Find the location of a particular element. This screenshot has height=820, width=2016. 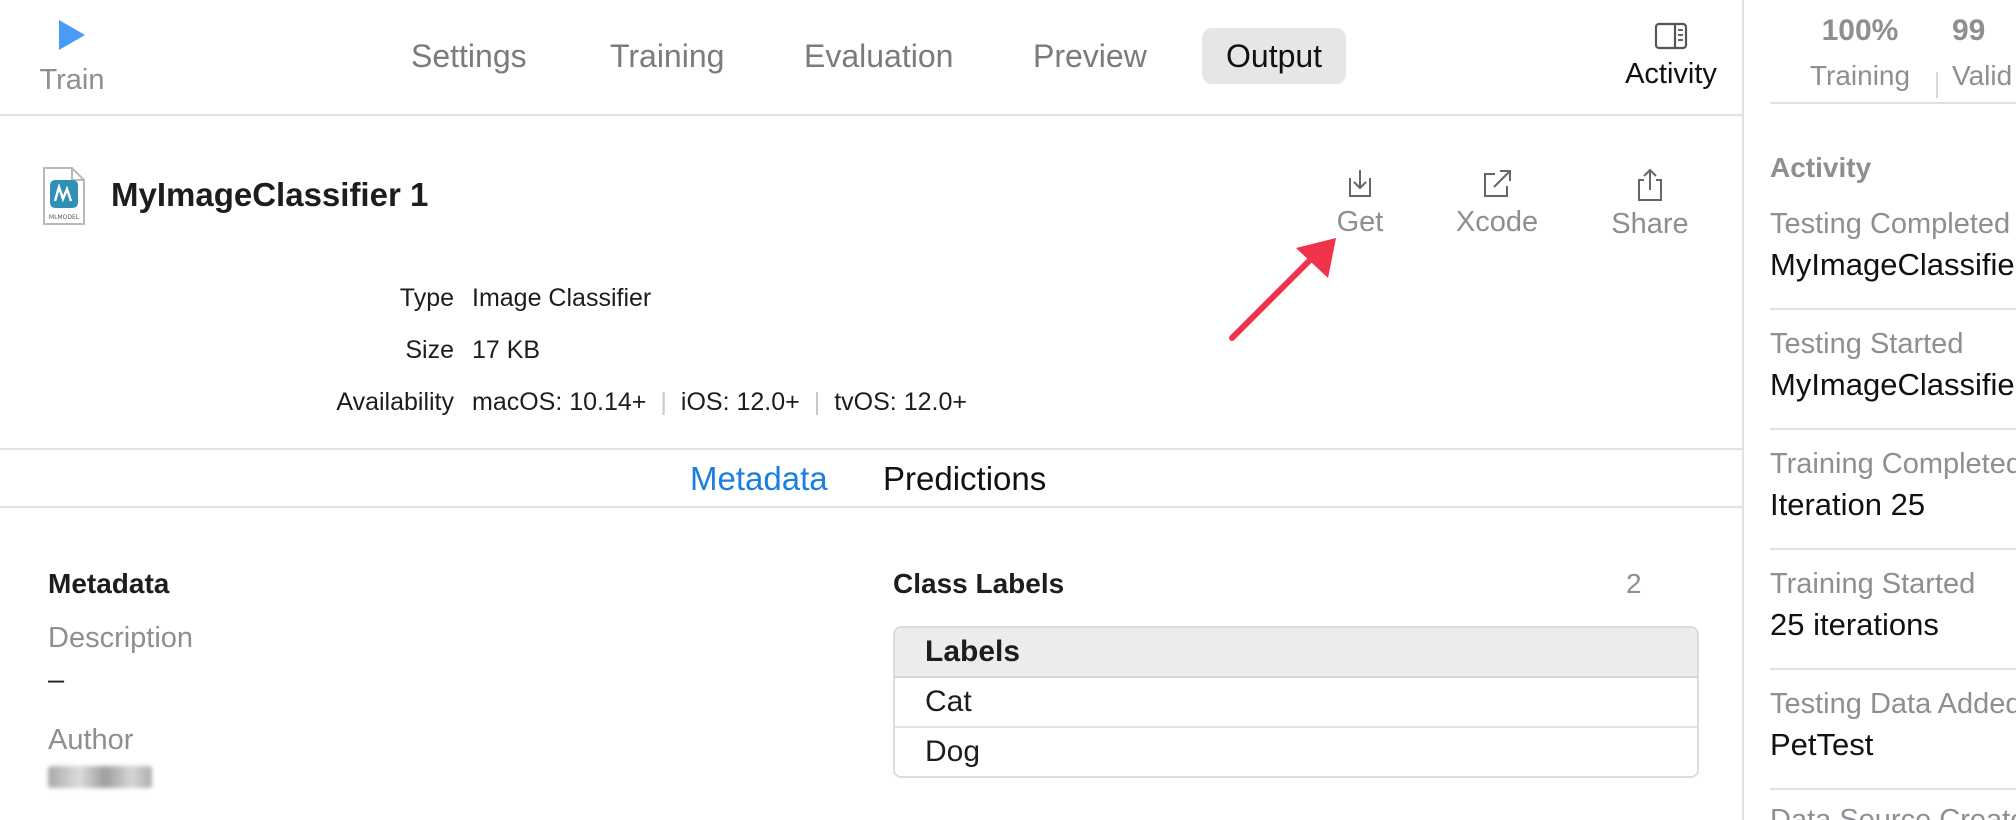

activity-item-title: Testing Data Added is located at coordinates (1893, 704).